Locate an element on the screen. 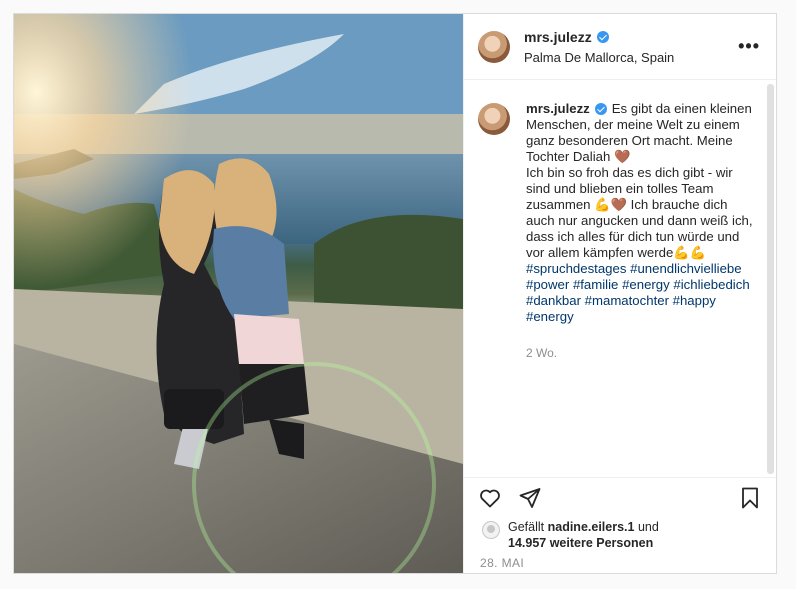 Image resolution: width=796 pixels, height=589 pixels. post-header: mrs.julezz Palma De Mallorca, Spain ••• is located at coordinates (620, 47).